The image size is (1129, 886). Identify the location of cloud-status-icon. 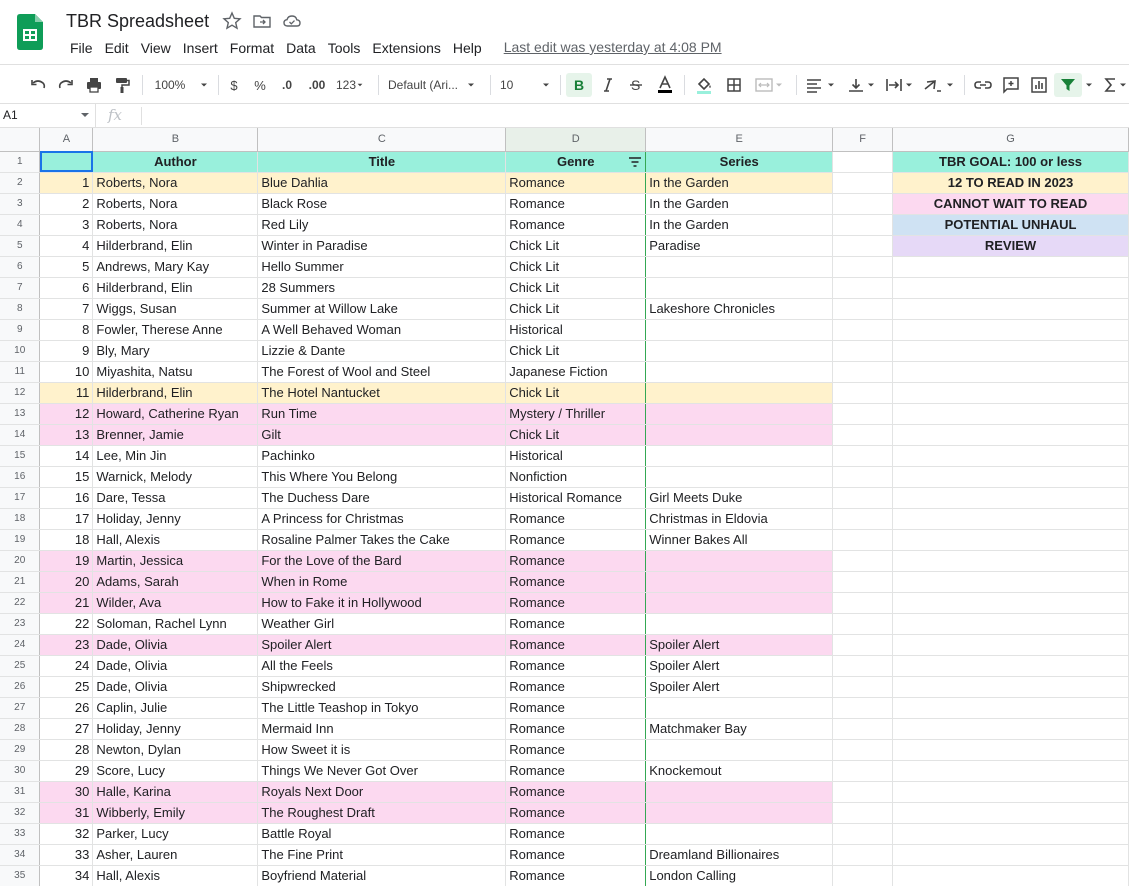
(292, 21).